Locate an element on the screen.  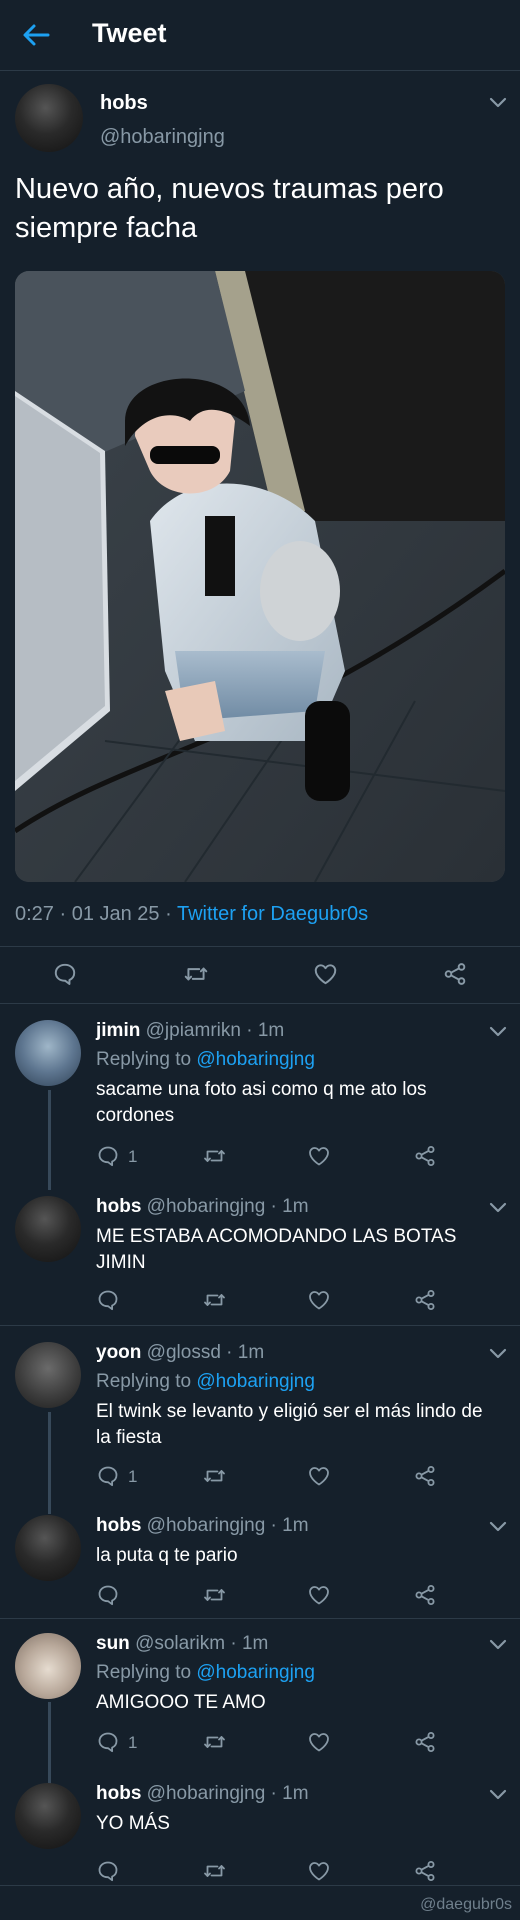
reply-item: hobs @hobaringjng · 1m YO MÁS is located at coordinates (260, 1826).